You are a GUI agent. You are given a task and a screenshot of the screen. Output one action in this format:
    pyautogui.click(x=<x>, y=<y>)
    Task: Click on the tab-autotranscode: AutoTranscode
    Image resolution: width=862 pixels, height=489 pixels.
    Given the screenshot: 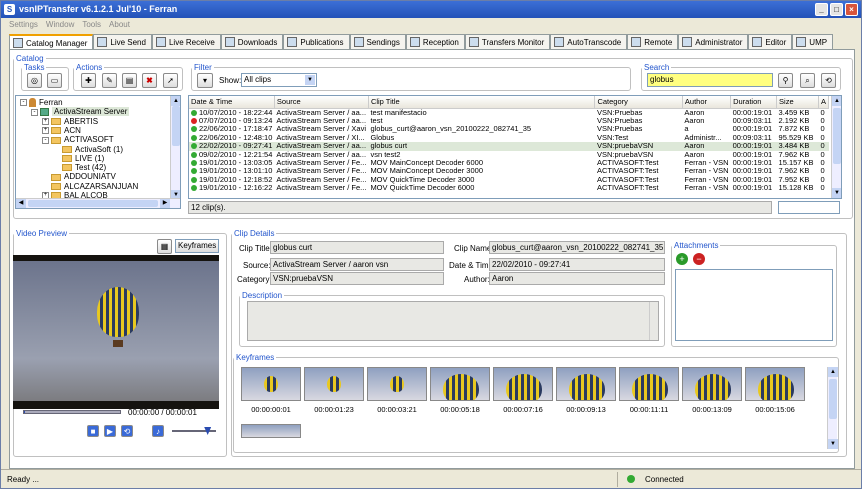 What is the action you would take?
    pyautogui.click(x=589, y=41)
    